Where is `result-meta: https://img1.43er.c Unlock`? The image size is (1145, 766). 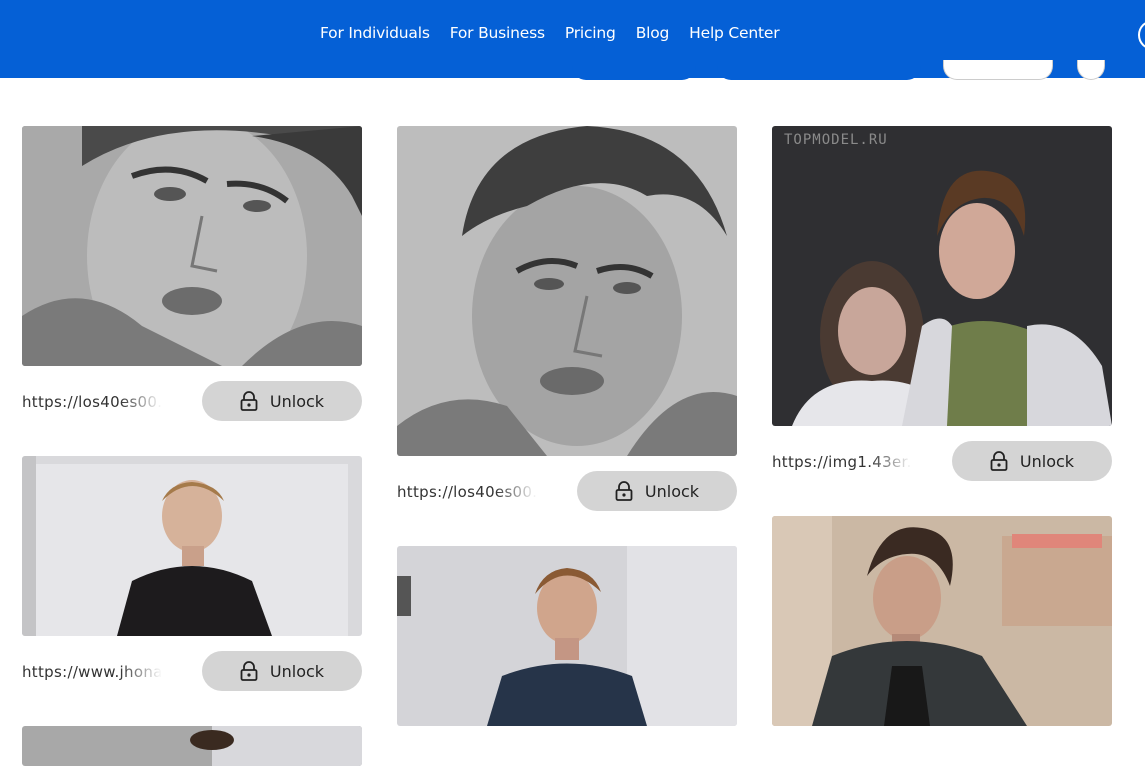 result-meta: https://img1.43er.c Unlock is located at coordinates (942, 461).